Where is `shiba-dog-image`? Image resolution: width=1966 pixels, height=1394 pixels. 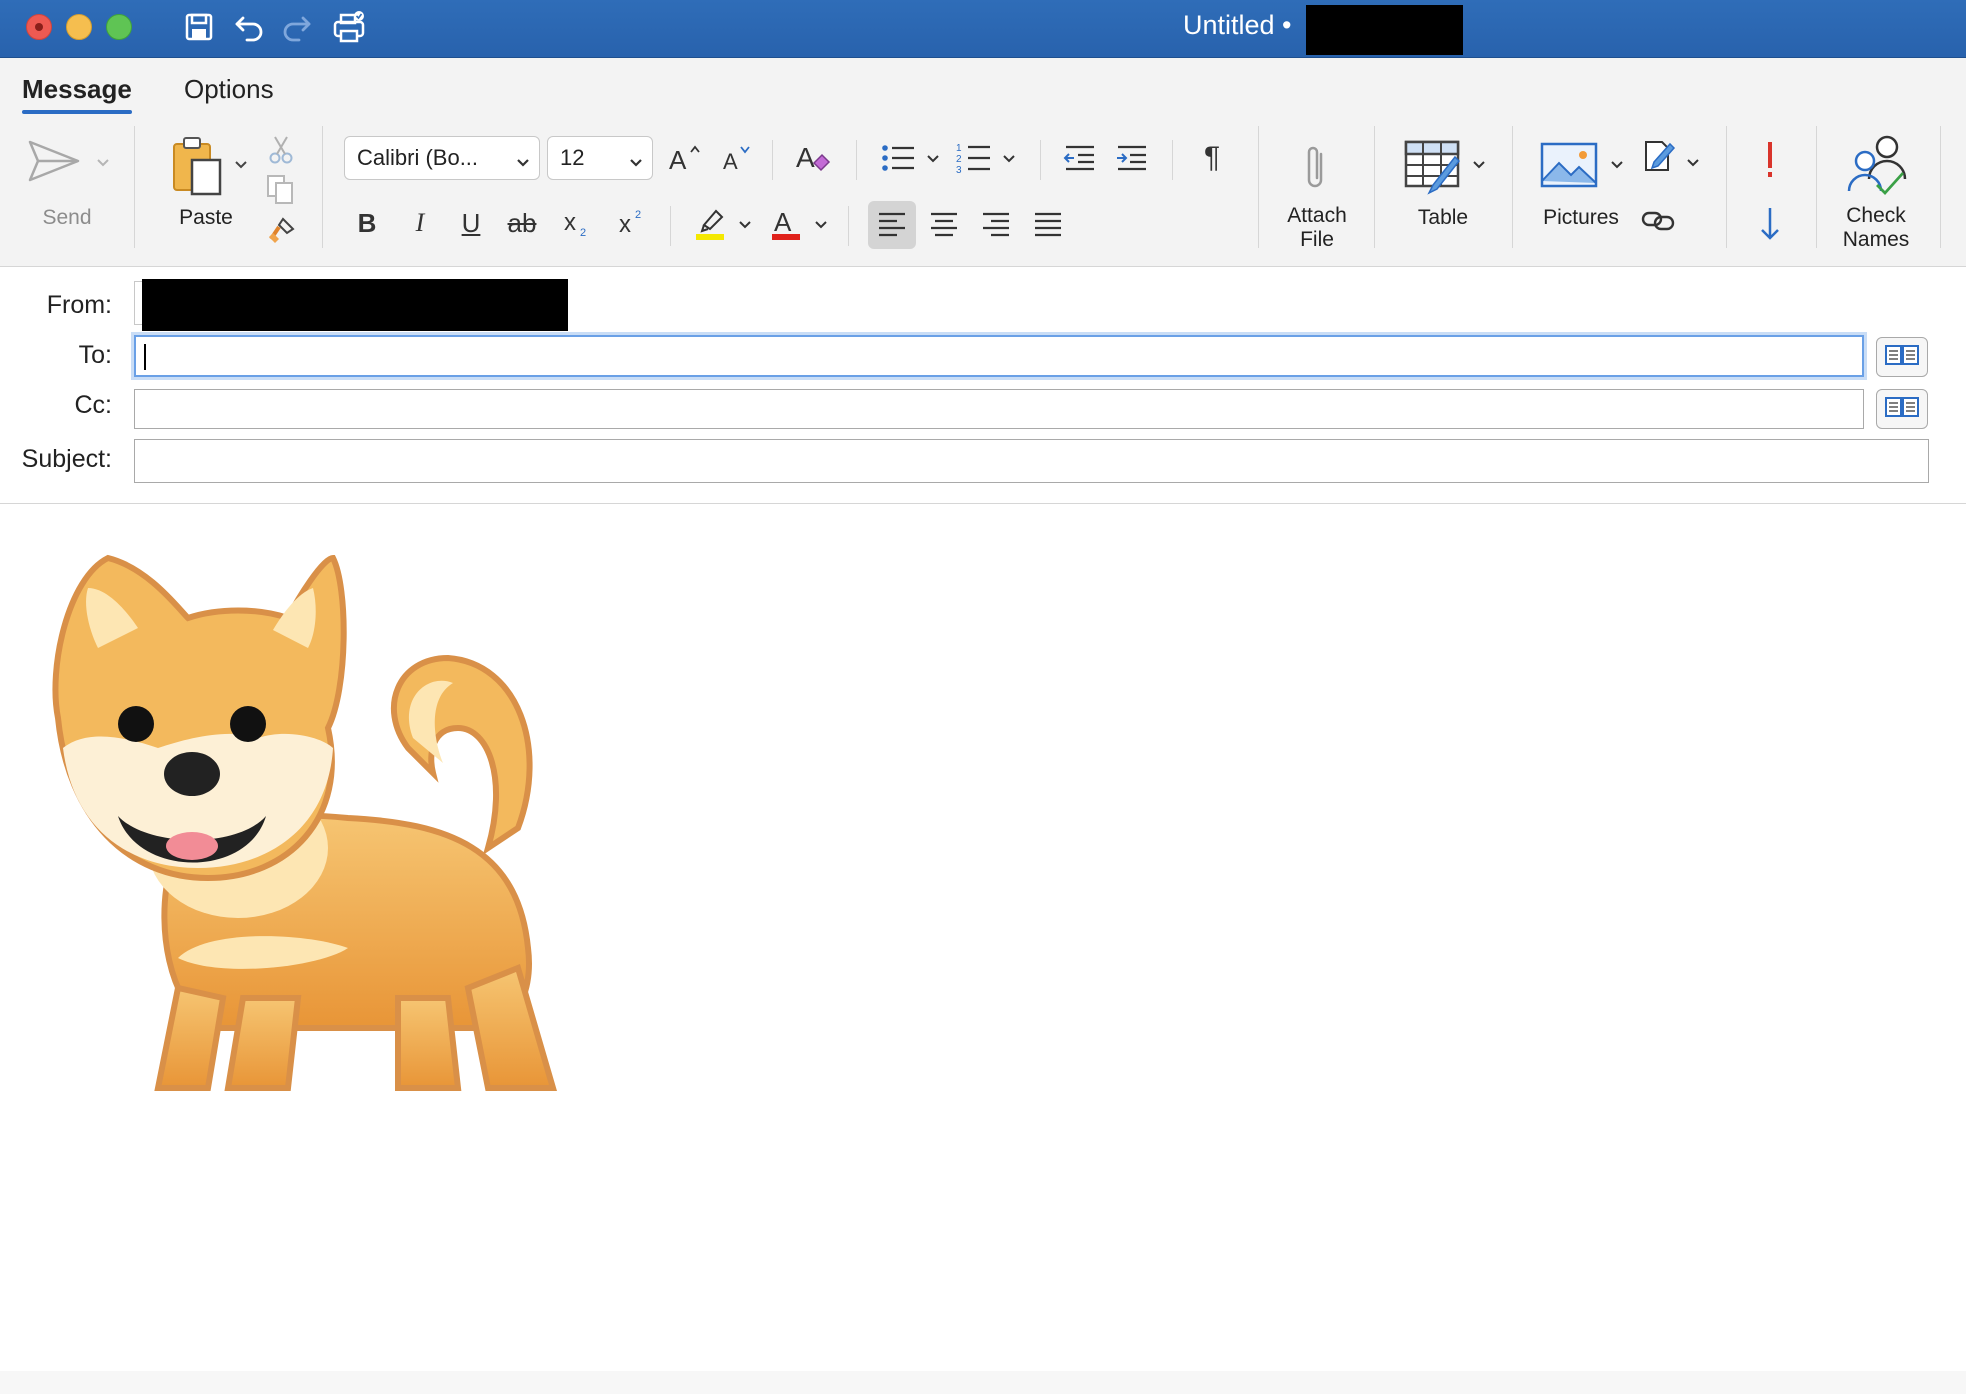
shiba-dog-image is located at coordinates (304, 822).